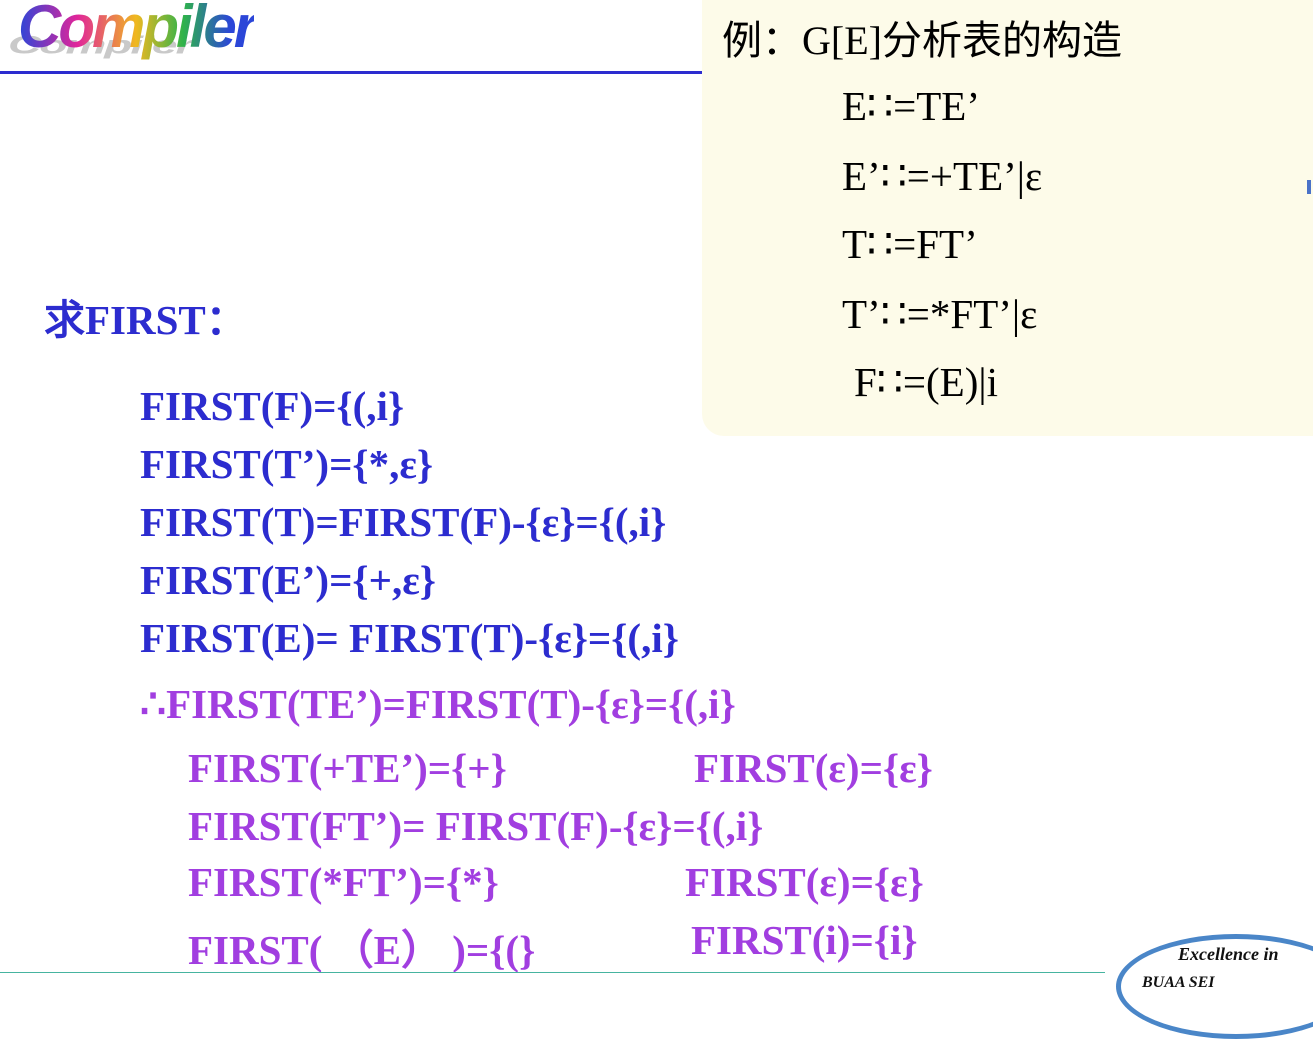 The height and width of the screenshot is (1039, 1313). Describe the element at coordinates (910, 244) in the screenshot. I see `production-t: T∷=FT’` at that location.